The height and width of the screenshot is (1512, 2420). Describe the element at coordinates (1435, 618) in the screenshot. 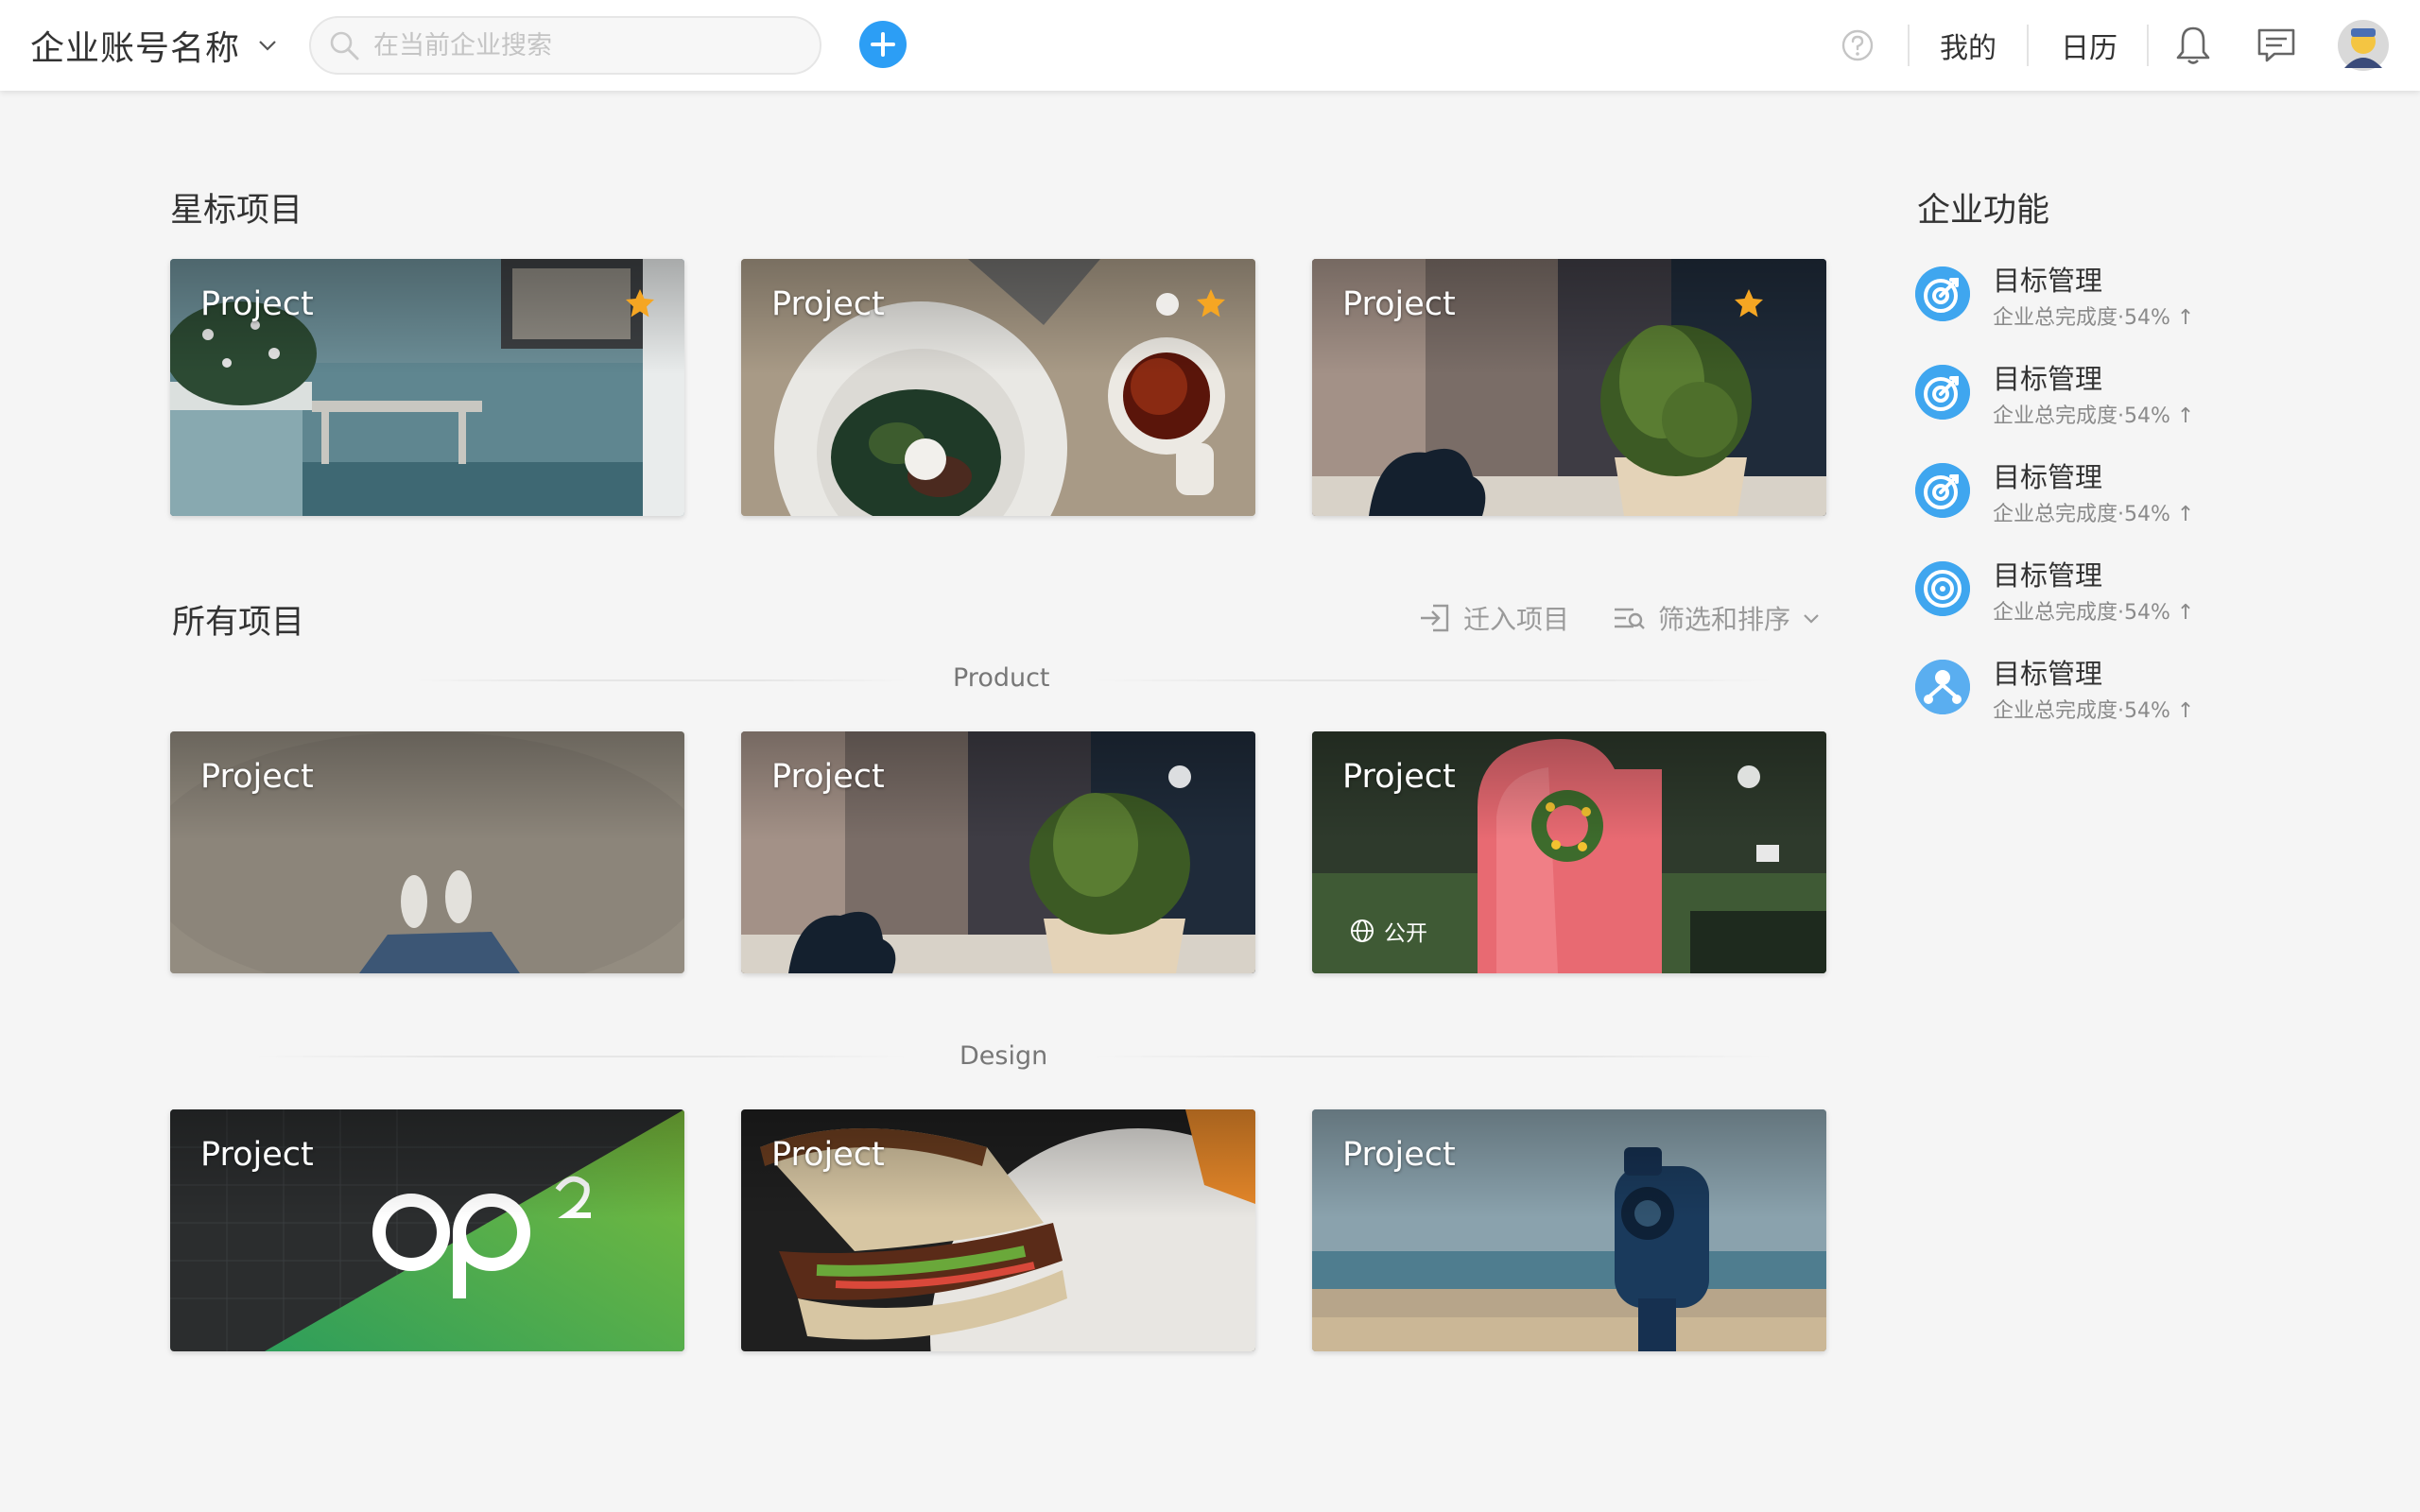

I see `import-icon` at that location.